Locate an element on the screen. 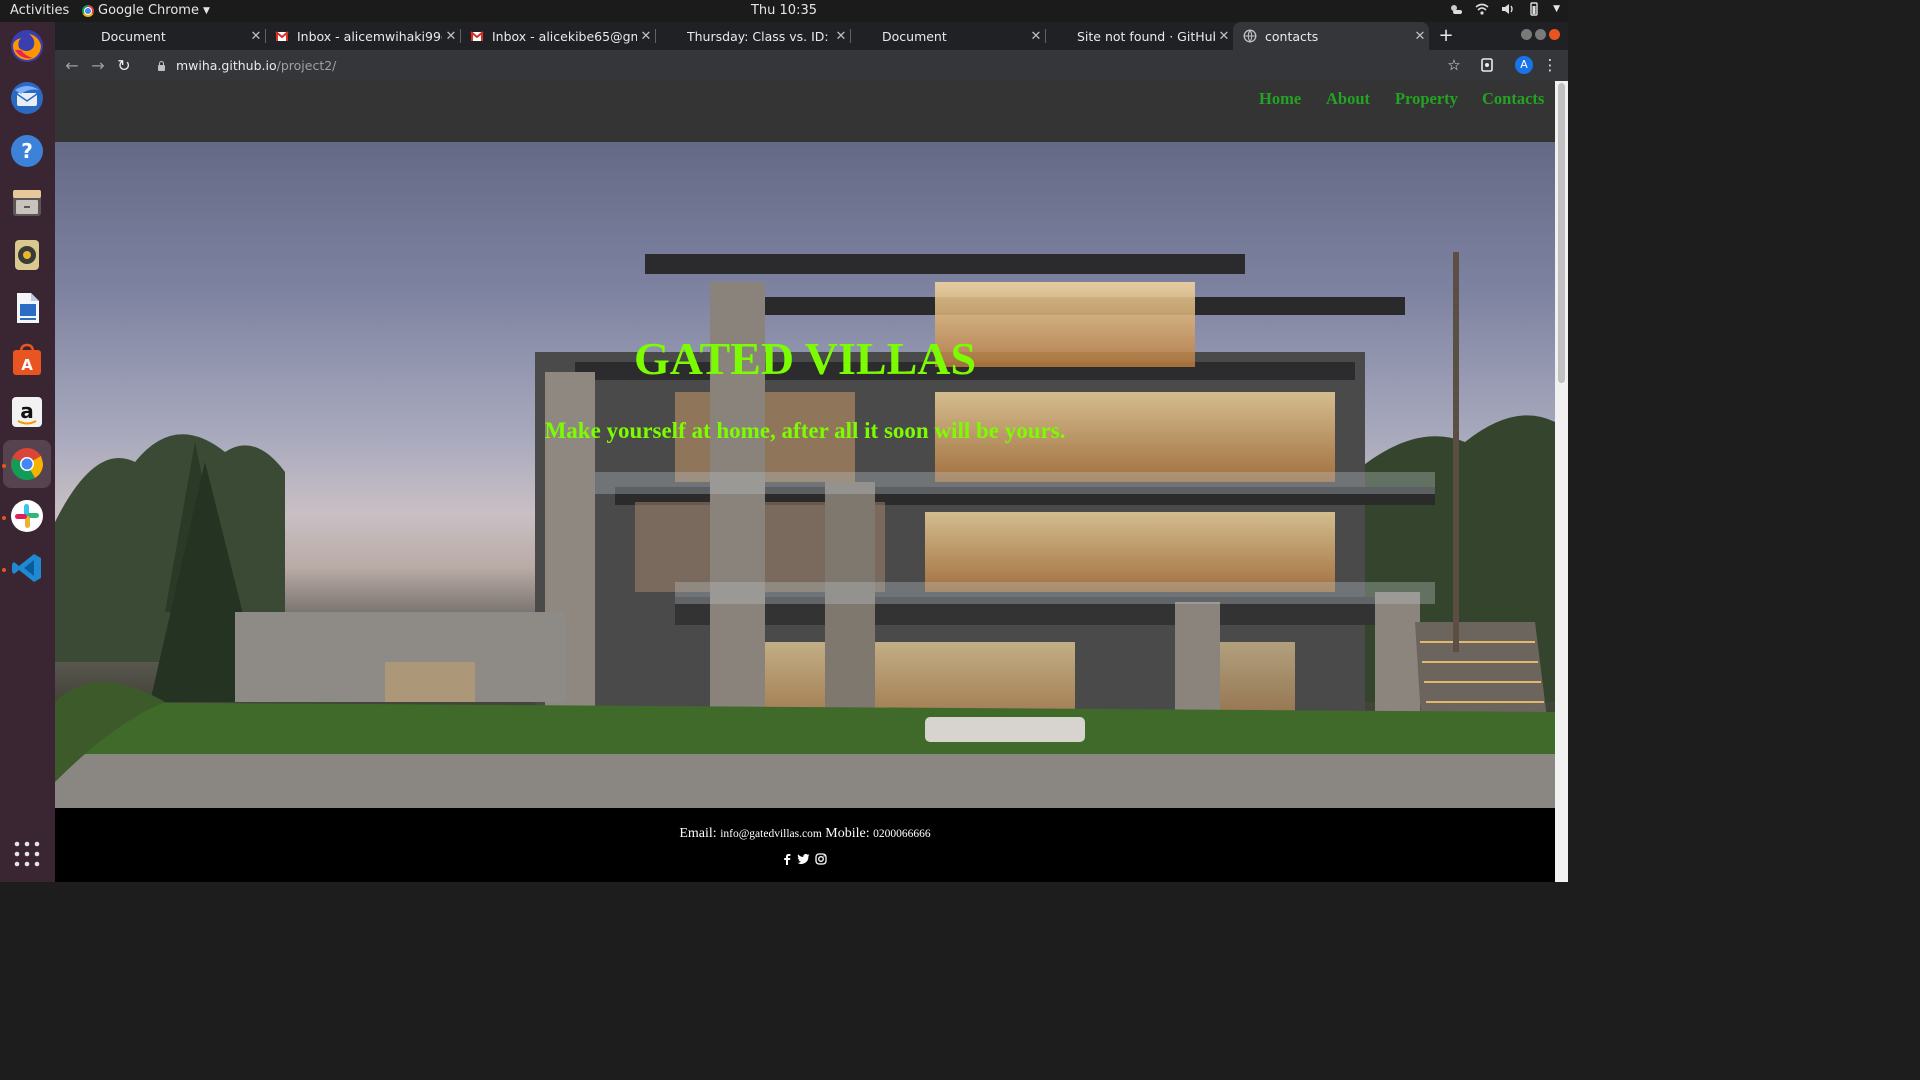  mobile-value: 0200066666 is located at coordinates (902, 834).